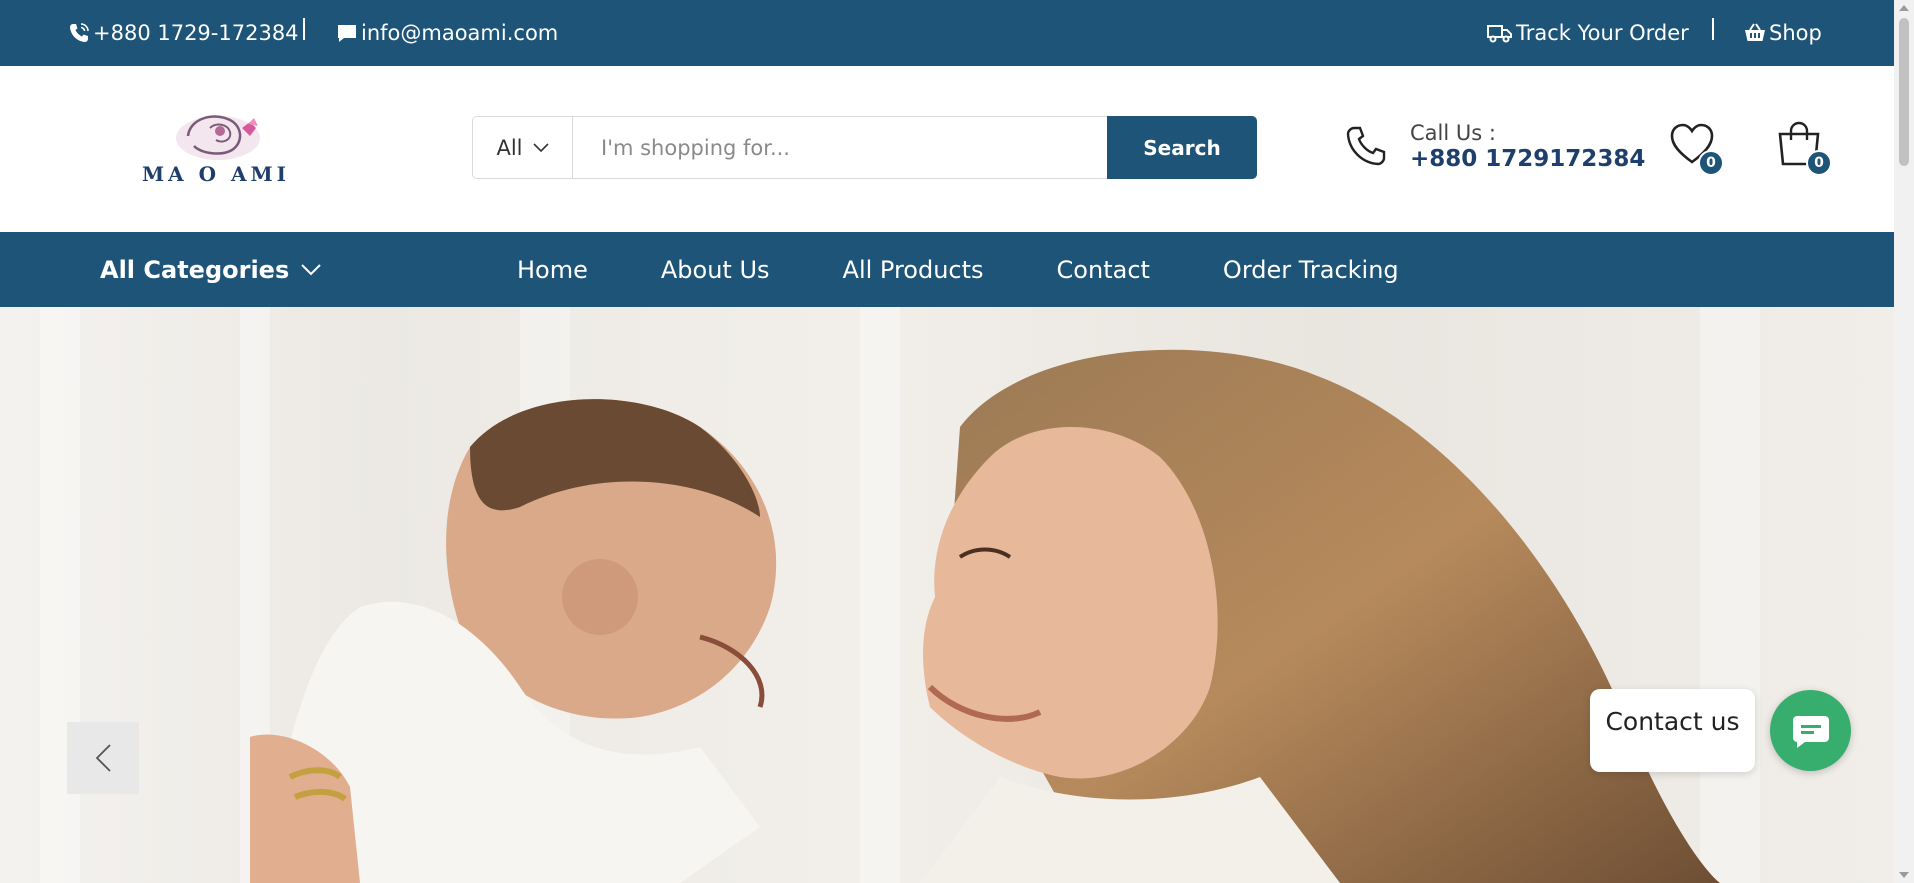  I want to click on shop-text: Shop, so click(1795, 33).